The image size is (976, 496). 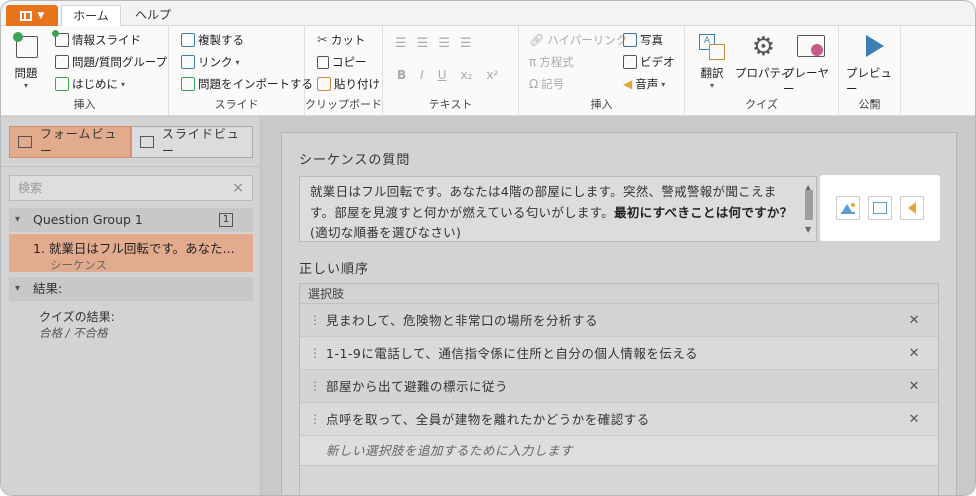 What do you see at coordinates (643, 40) in the screenshot?
I see `photo-button: 写真` at bounding box center [643, 40].